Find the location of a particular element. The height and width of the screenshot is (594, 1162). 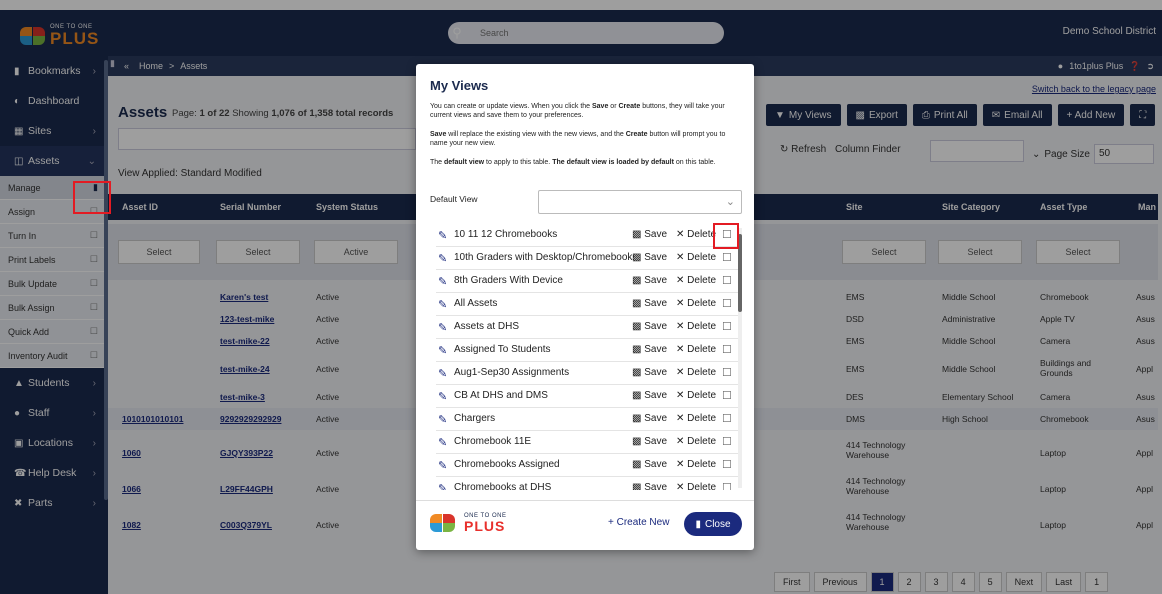

view-row: ✎ All Assets ▩ Save ✕ Delete ☐ is located at coordinates (587, 304).